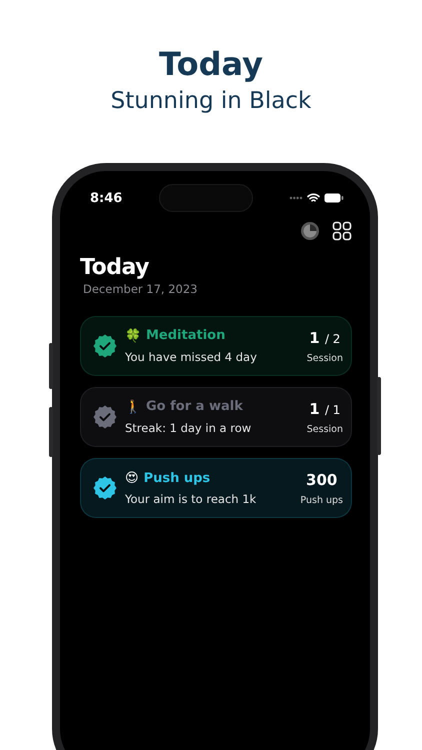  Describe the element at coordinates (191, 499) in the screenshot. I see `habit-detail: Your aim is to reach 1k` at that location.